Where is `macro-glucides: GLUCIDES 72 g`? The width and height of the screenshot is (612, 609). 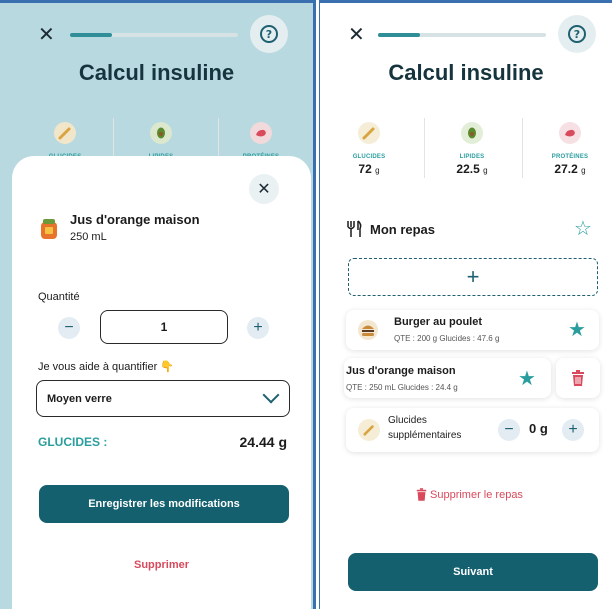
macro-glucides: GLUCIDES 72 g is located at coordinates (369, 149).